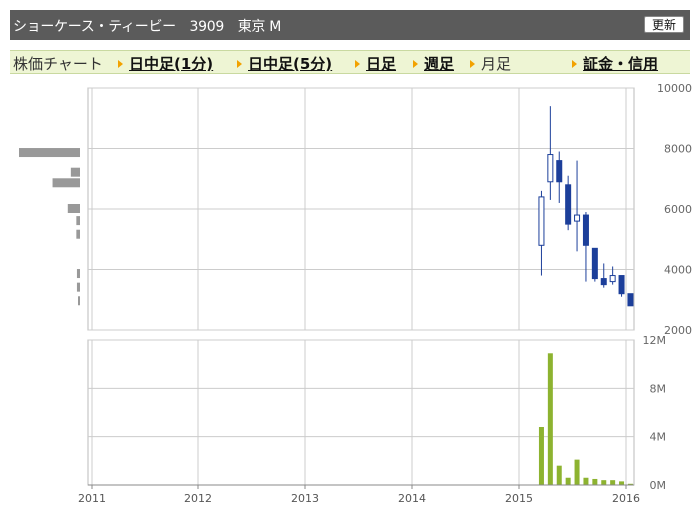  Describe the element at coordinates (658, 485) in the screenshot. I see `volume-tick-label: 0M` at that location.